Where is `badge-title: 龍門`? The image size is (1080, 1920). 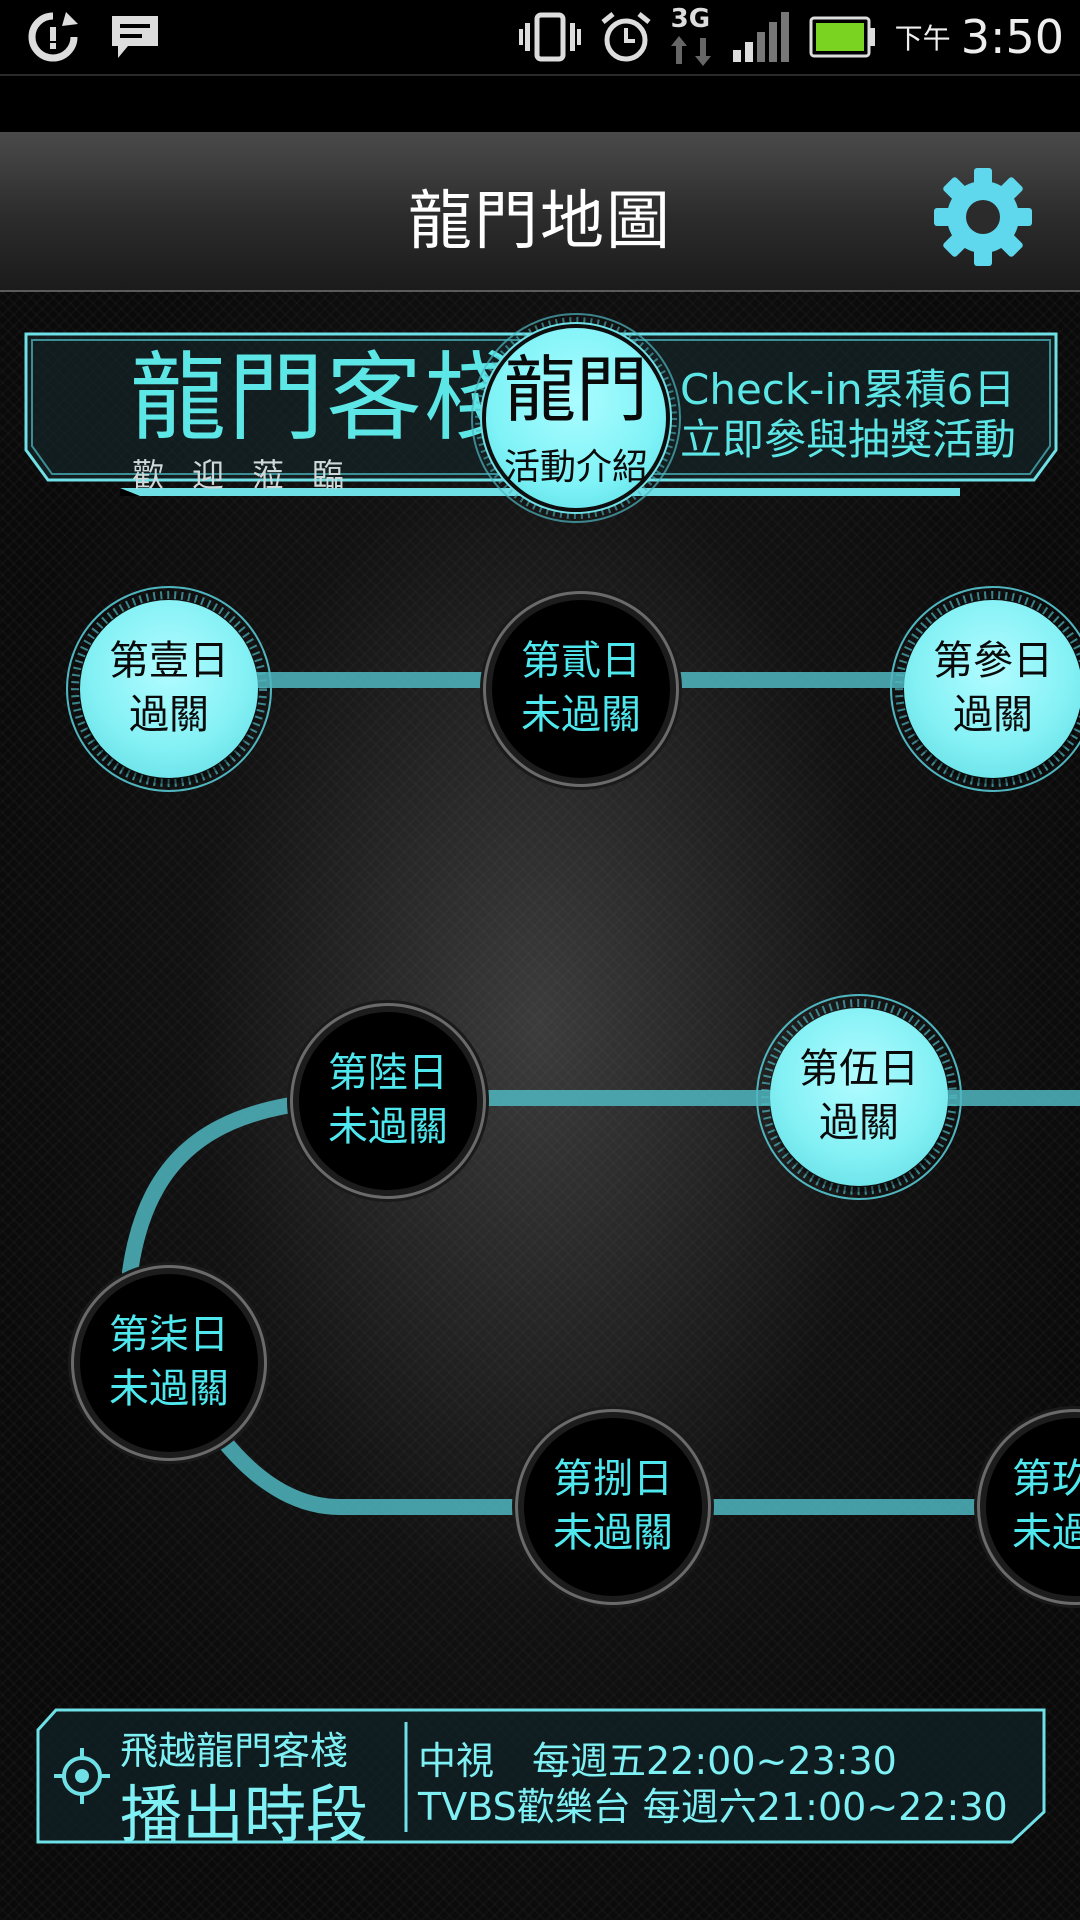
badge-title: 龍門 is located at coordinates (575, 390).